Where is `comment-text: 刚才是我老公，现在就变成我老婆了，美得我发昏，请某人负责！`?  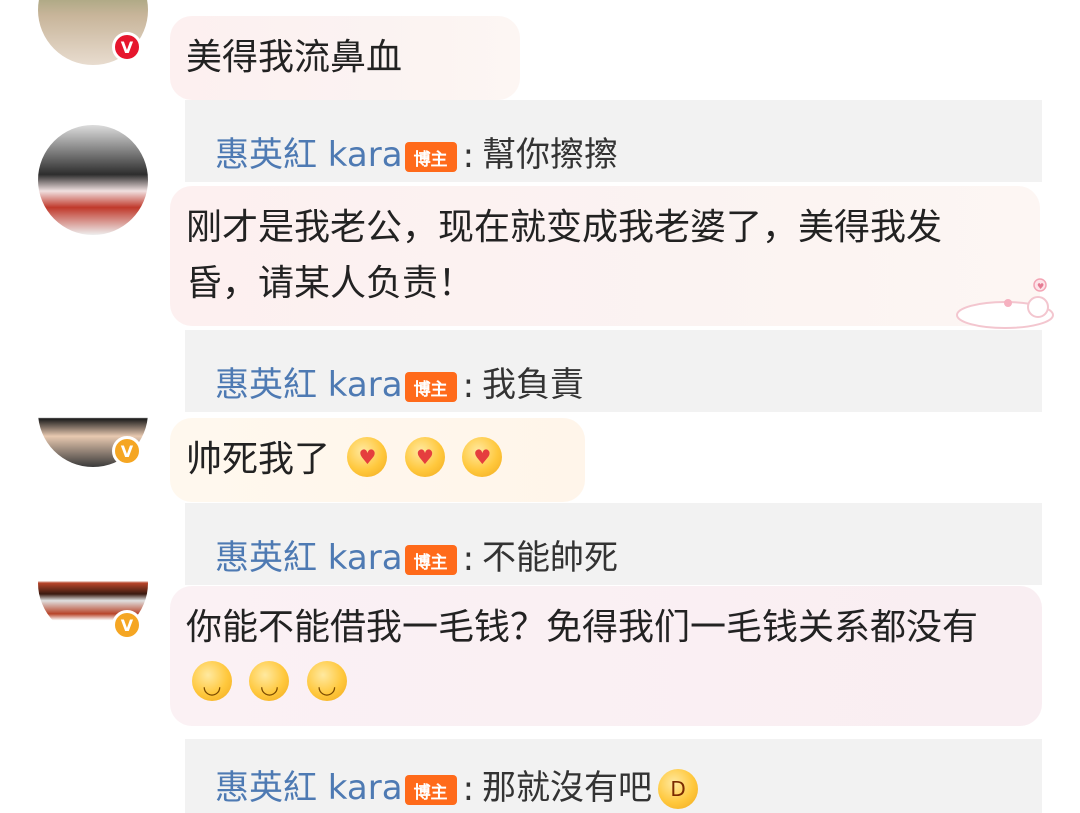 comment-text: 刚才是我老公，现在就变成我老婆了，美得我发昏，请某人负责！ is located at coordinates (564, 255).